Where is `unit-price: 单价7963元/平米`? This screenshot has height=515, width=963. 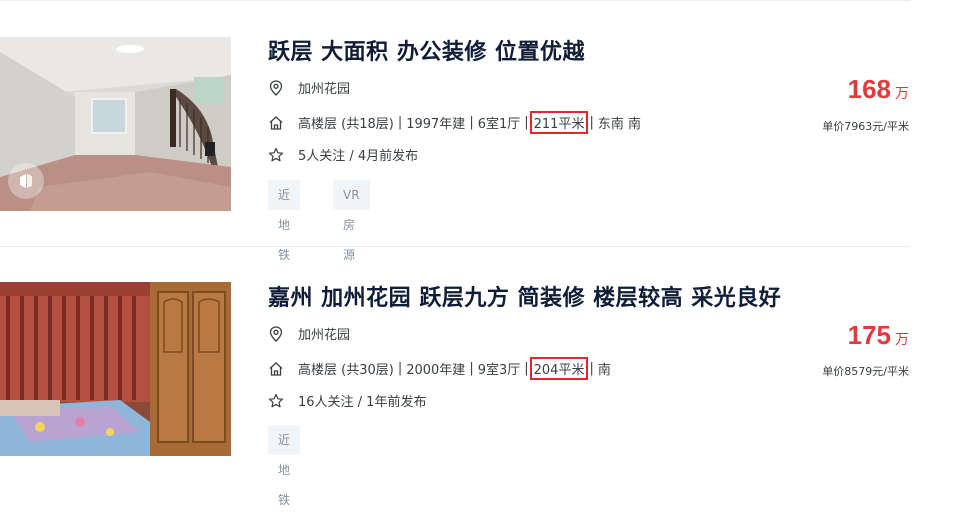 unit-price: 单价7963元/平米 is located at coordinates (865, 126).